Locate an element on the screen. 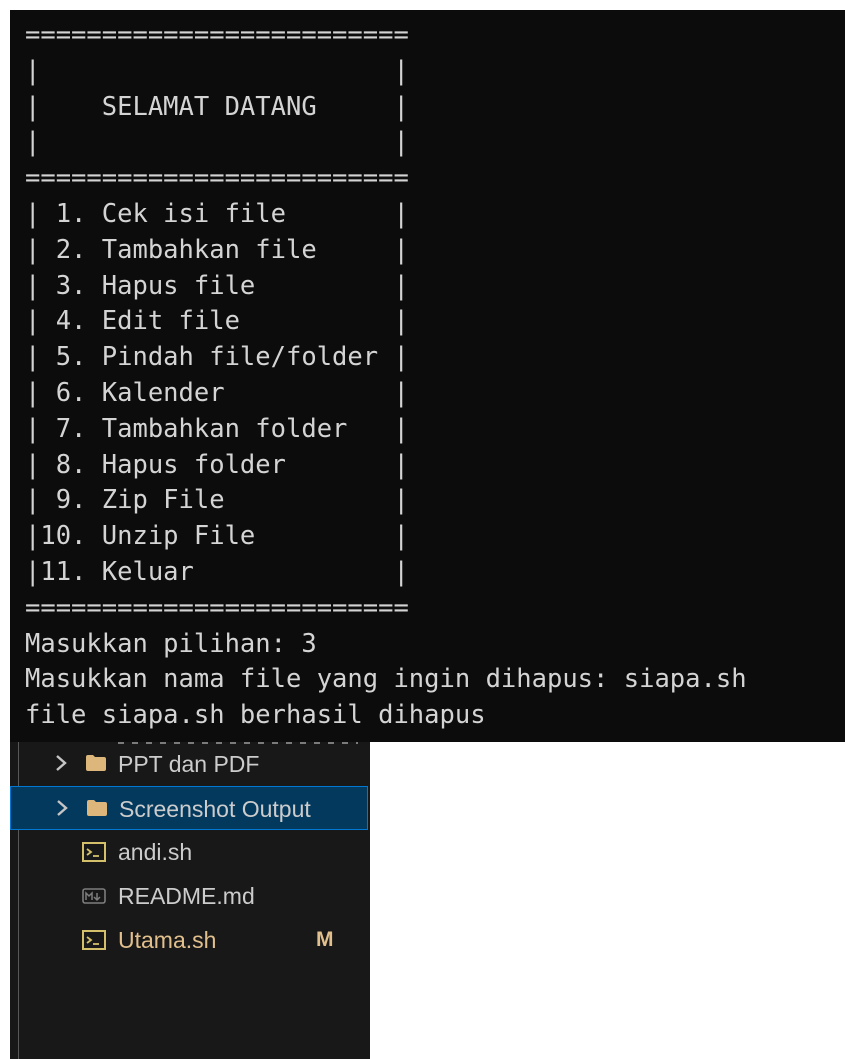  tree-item-label: andi.sh is located at coordinates (155, 852).